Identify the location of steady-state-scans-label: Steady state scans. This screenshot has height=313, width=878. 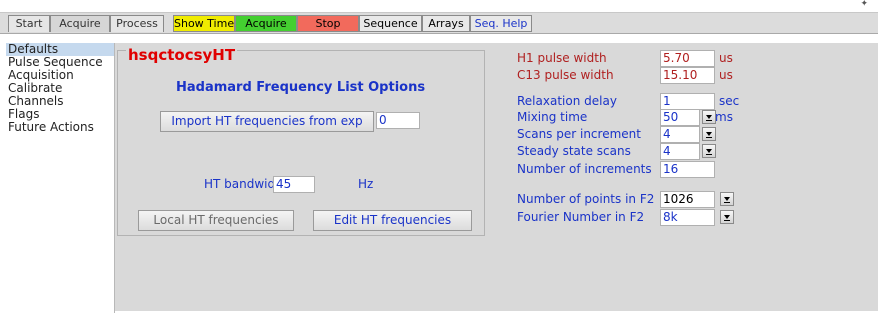
(574, 151).